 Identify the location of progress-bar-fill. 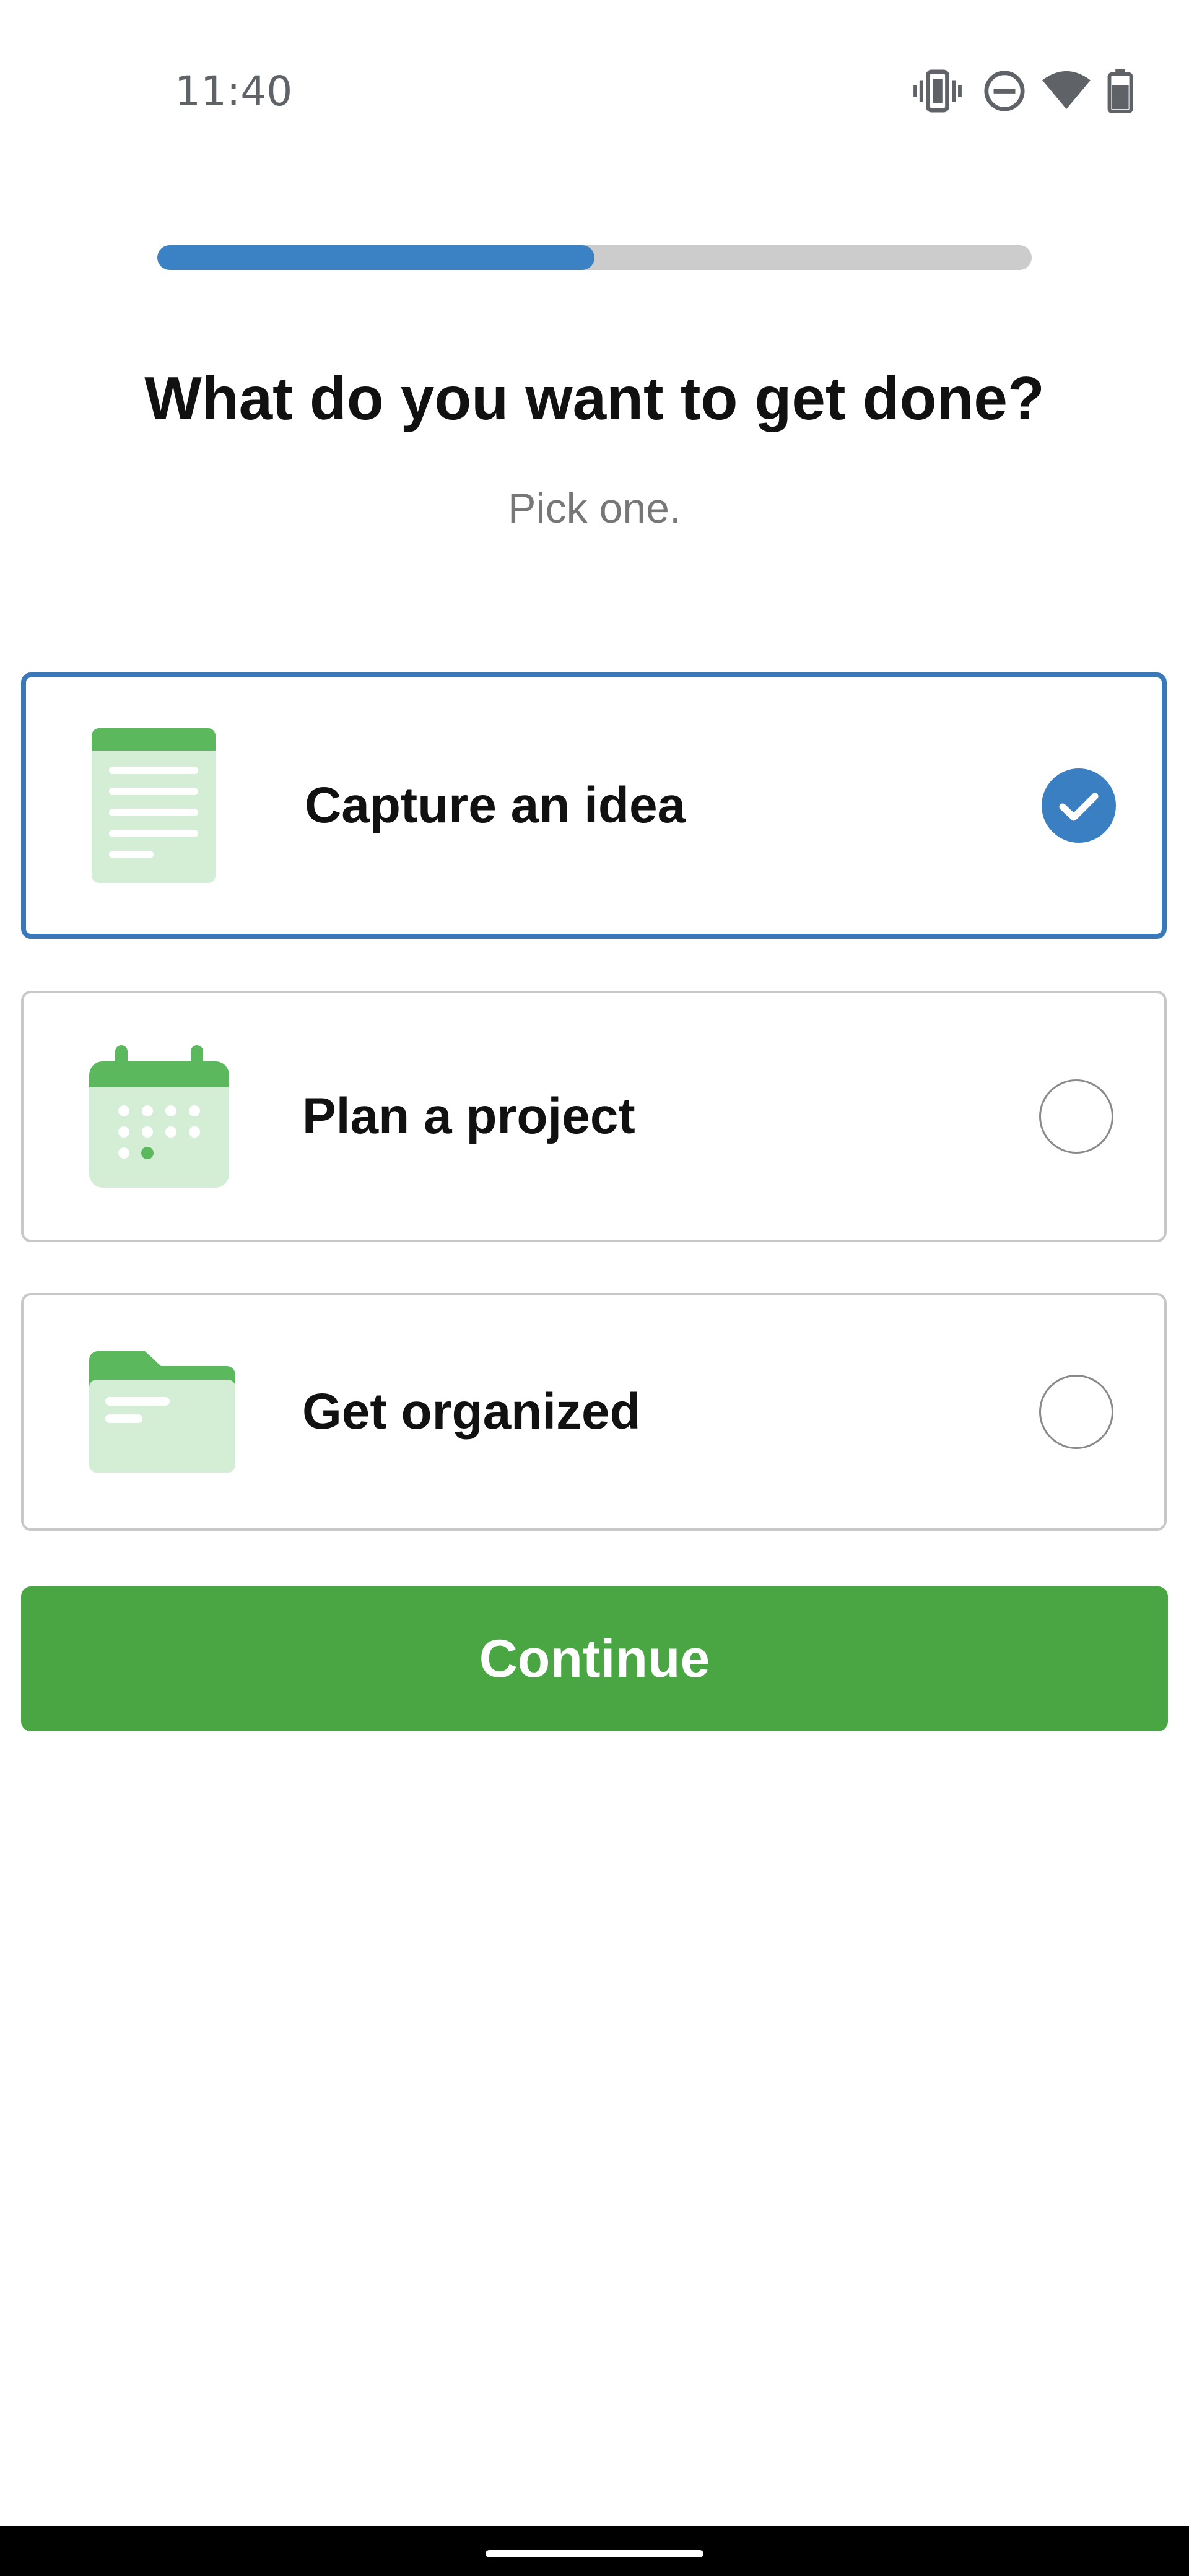
(375, 257).